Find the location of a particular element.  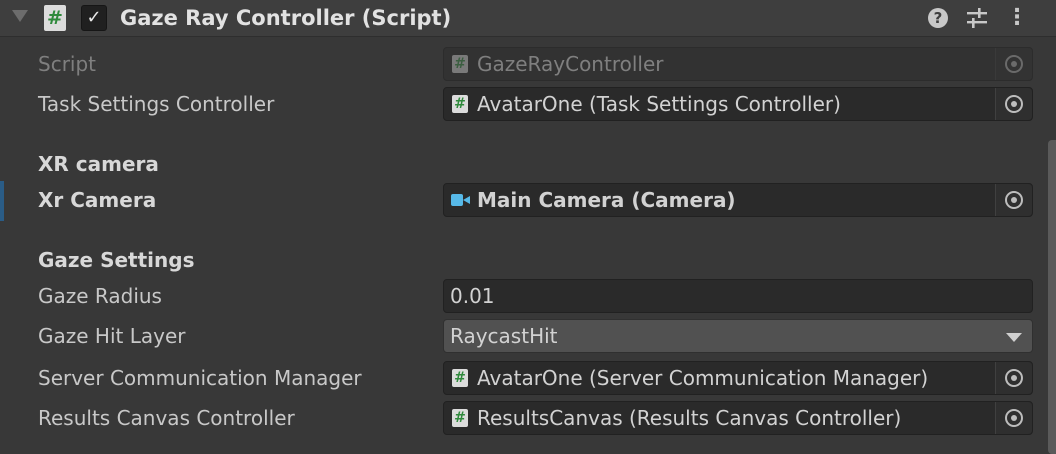

script-field-value: GazeRayController is located at coordinates (570, 64).